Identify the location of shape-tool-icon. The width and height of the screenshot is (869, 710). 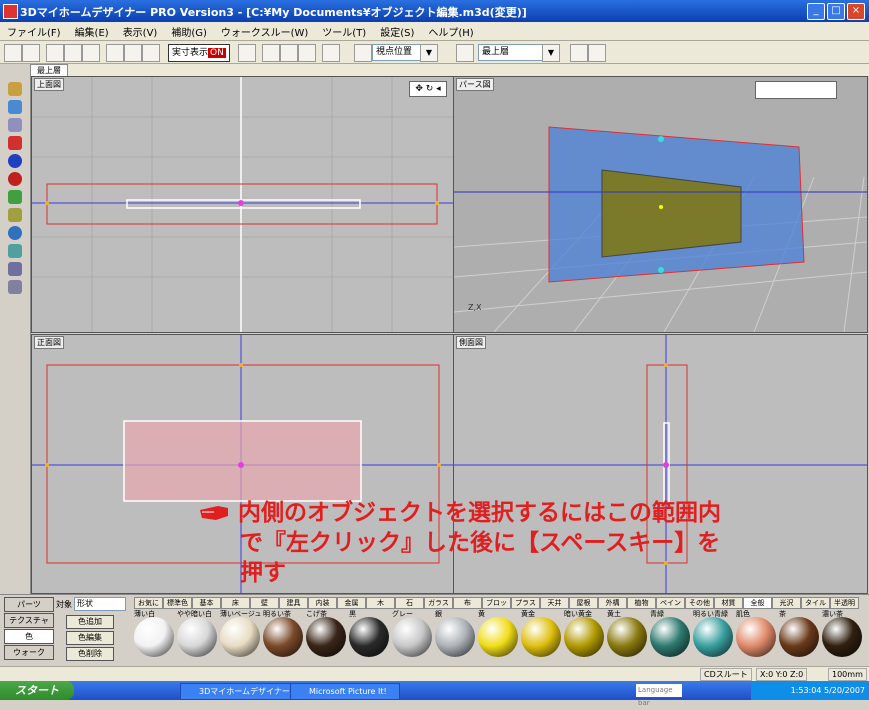
(15, 251).